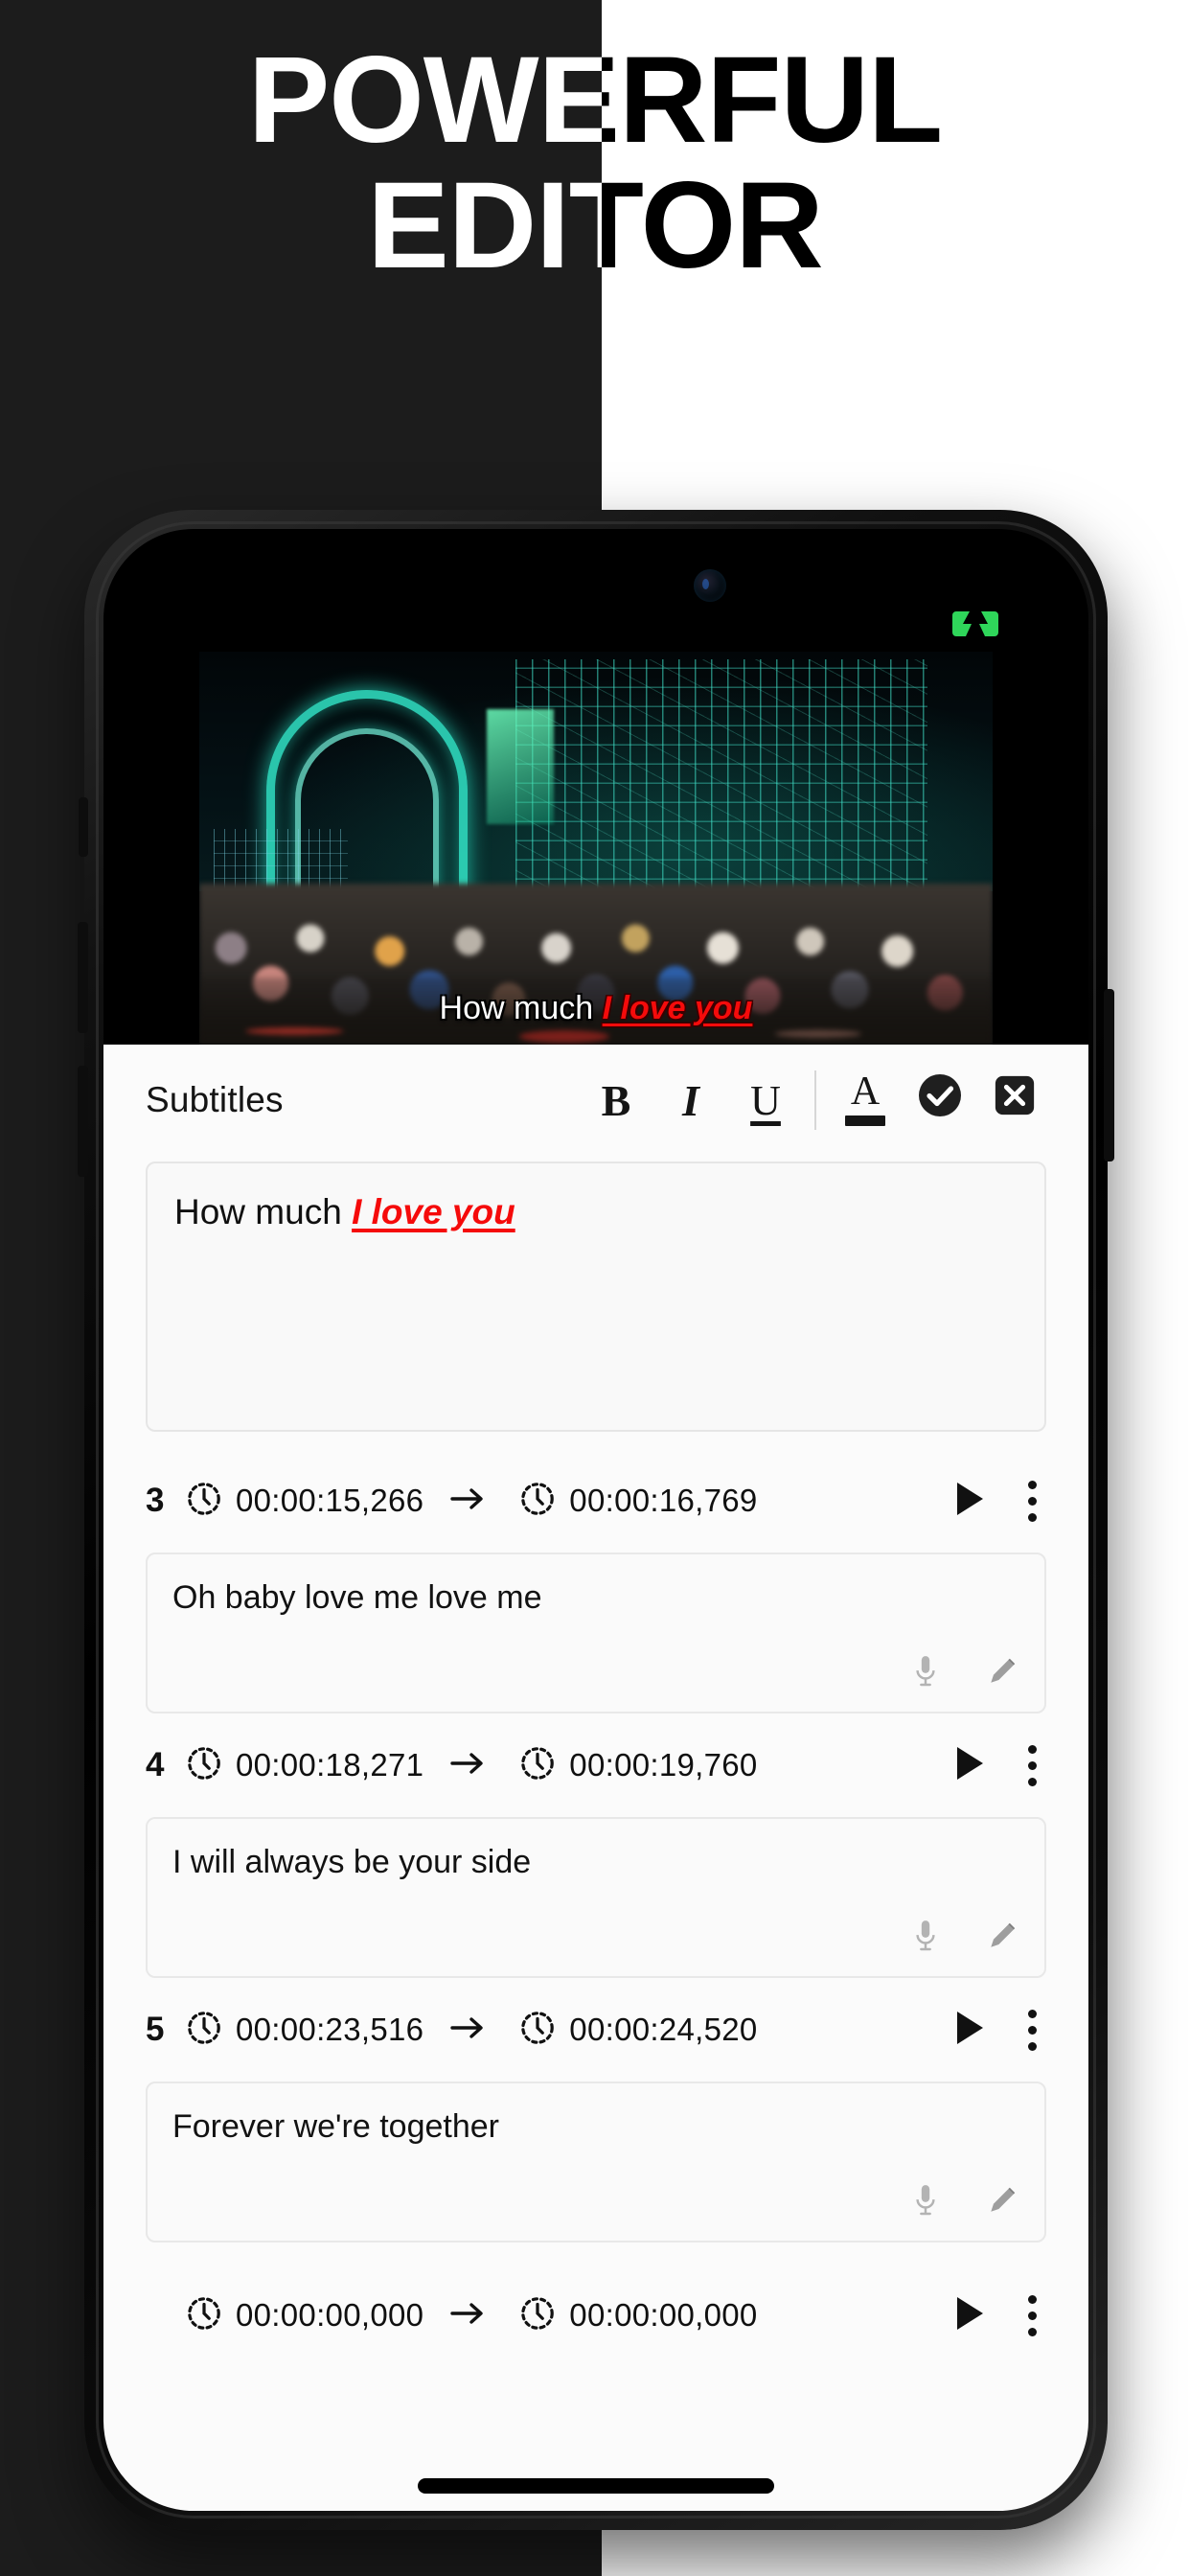  Describe the element at coordinates (663, 1501) in the screenshot. I see `row-end-time: 00:00:16,769` at that location.